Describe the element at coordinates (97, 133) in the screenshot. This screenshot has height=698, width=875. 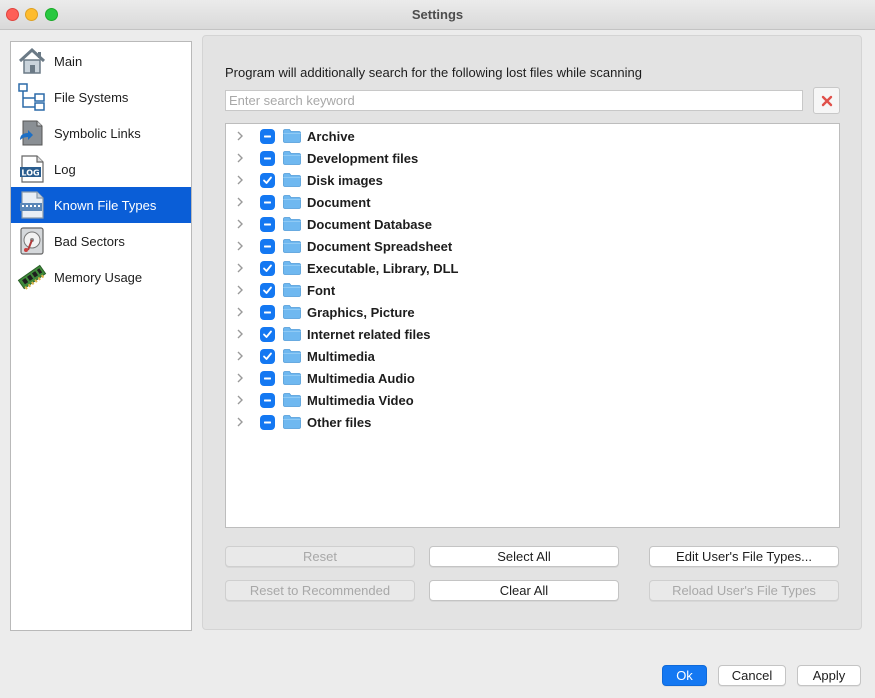
I see `sidebar-item-label: Symbolic Links` at that location.